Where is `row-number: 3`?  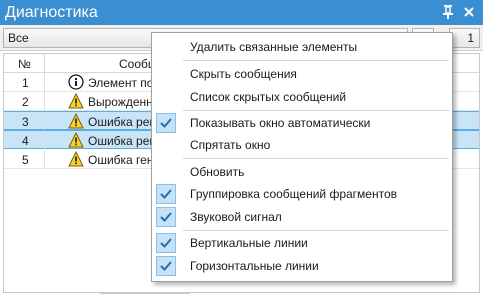 row-number: 3 is located at coordinates (25, 122).